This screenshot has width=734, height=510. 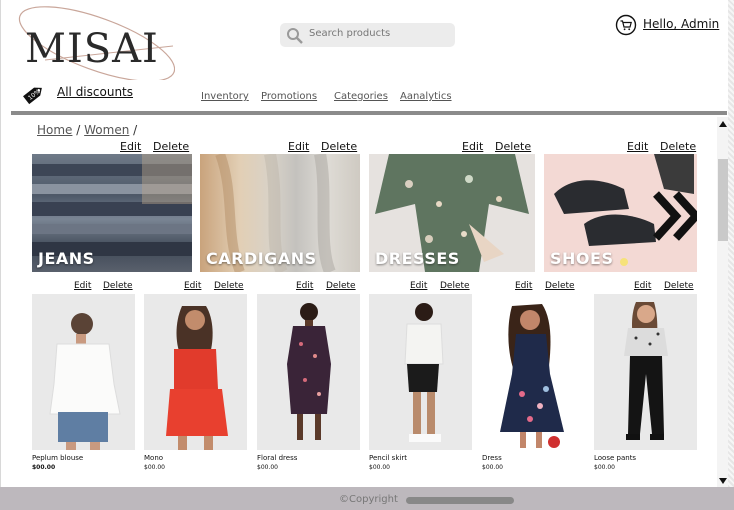 I want to click on category-tile-shoes: SHOES, so click(x=620, y=213).